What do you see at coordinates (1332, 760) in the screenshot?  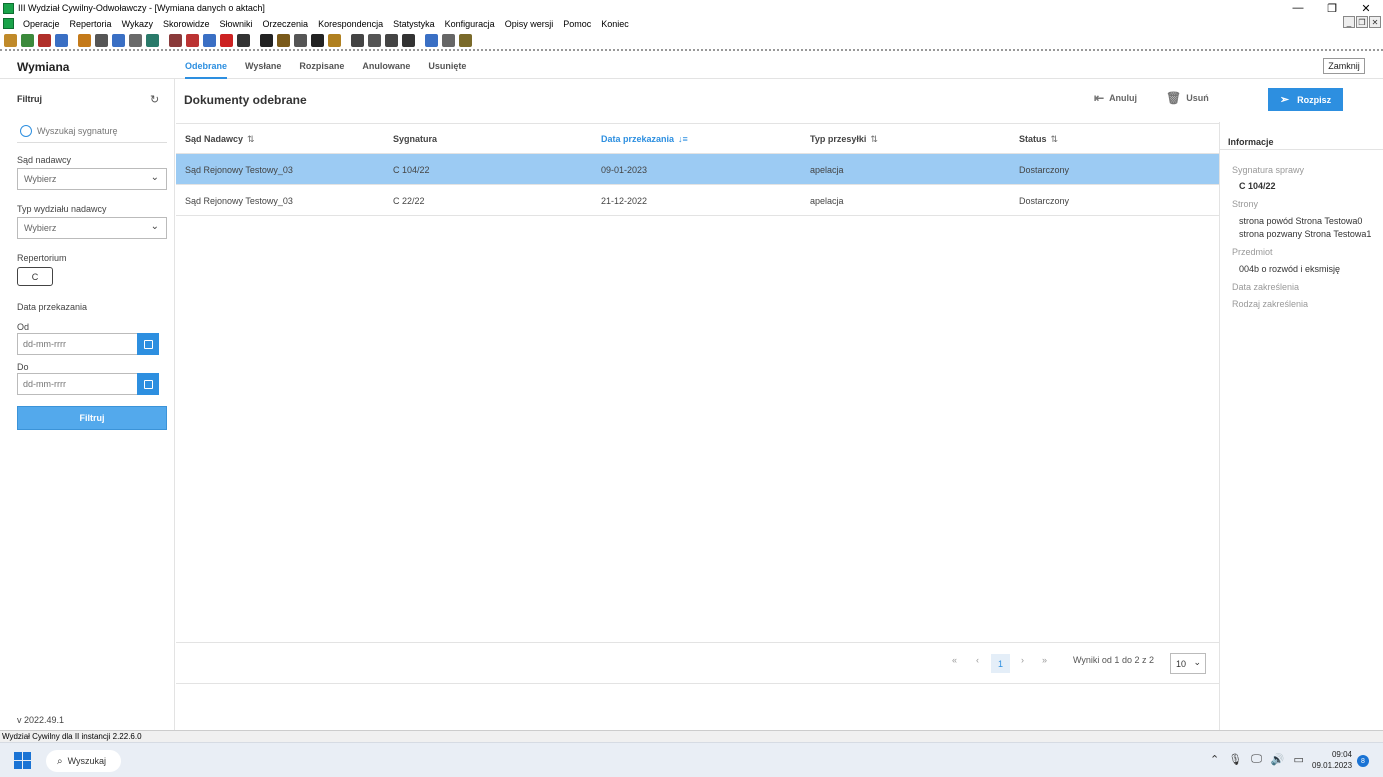 I see `clock: 09:04 09.01.2023` at bounding box center [1332, 760].